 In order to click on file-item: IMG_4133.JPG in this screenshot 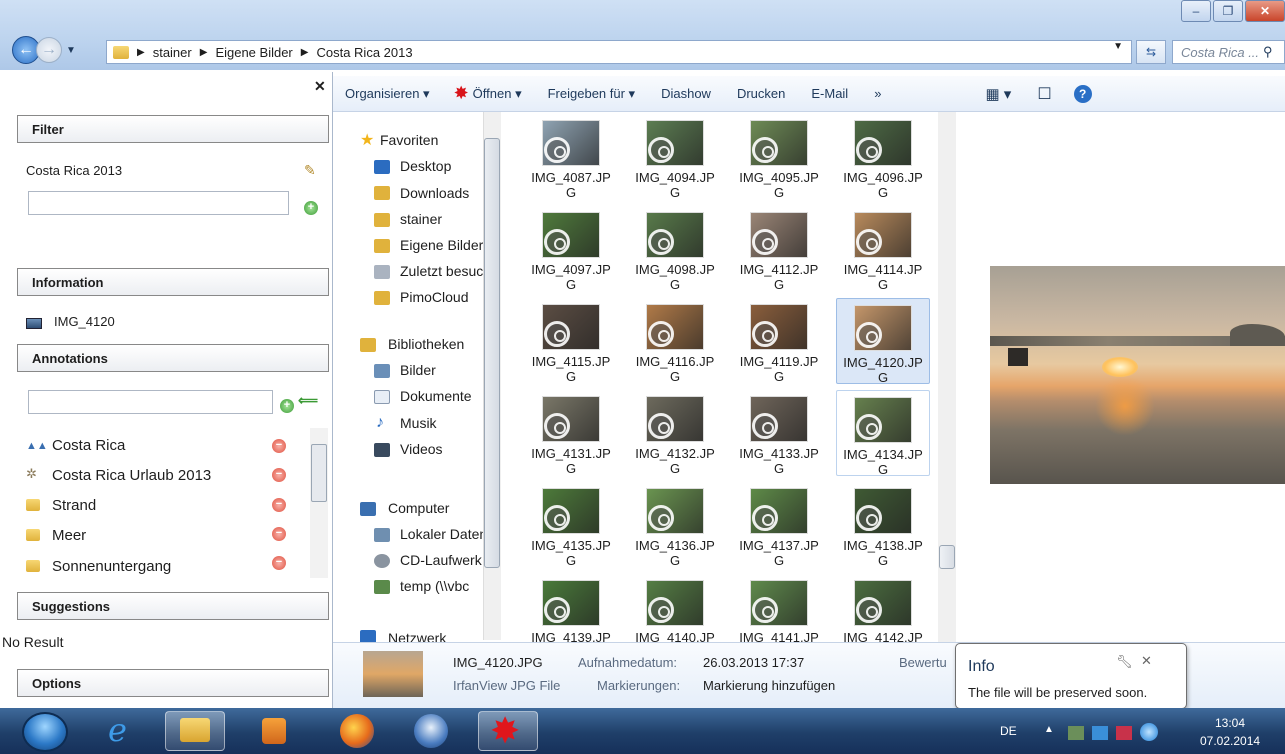, I will do `click(779, 433)`.